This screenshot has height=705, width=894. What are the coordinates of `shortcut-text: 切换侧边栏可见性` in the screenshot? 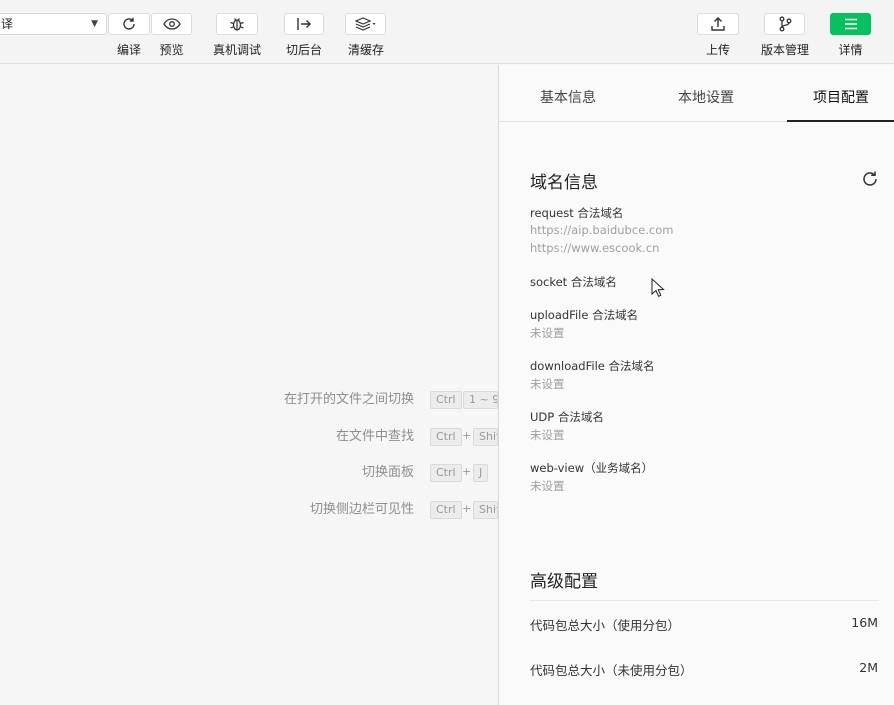 It's located at (361, 509).